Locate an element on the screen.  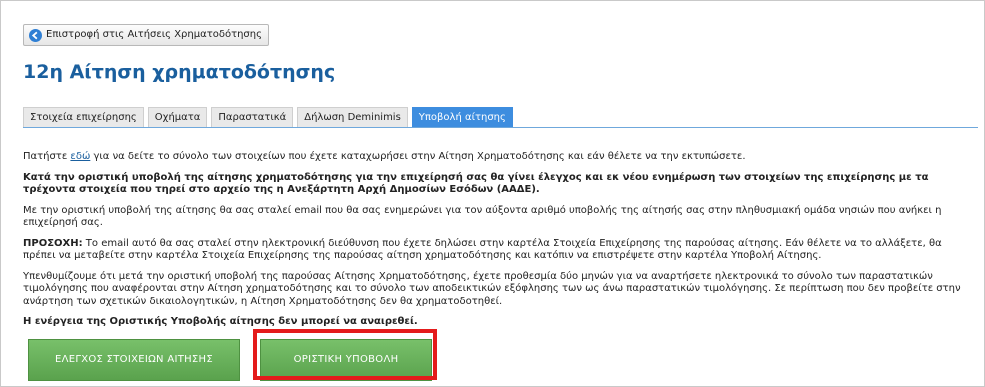
tab-submit-application: Υποβολή αίτησης is located at coordinates (462, 117).